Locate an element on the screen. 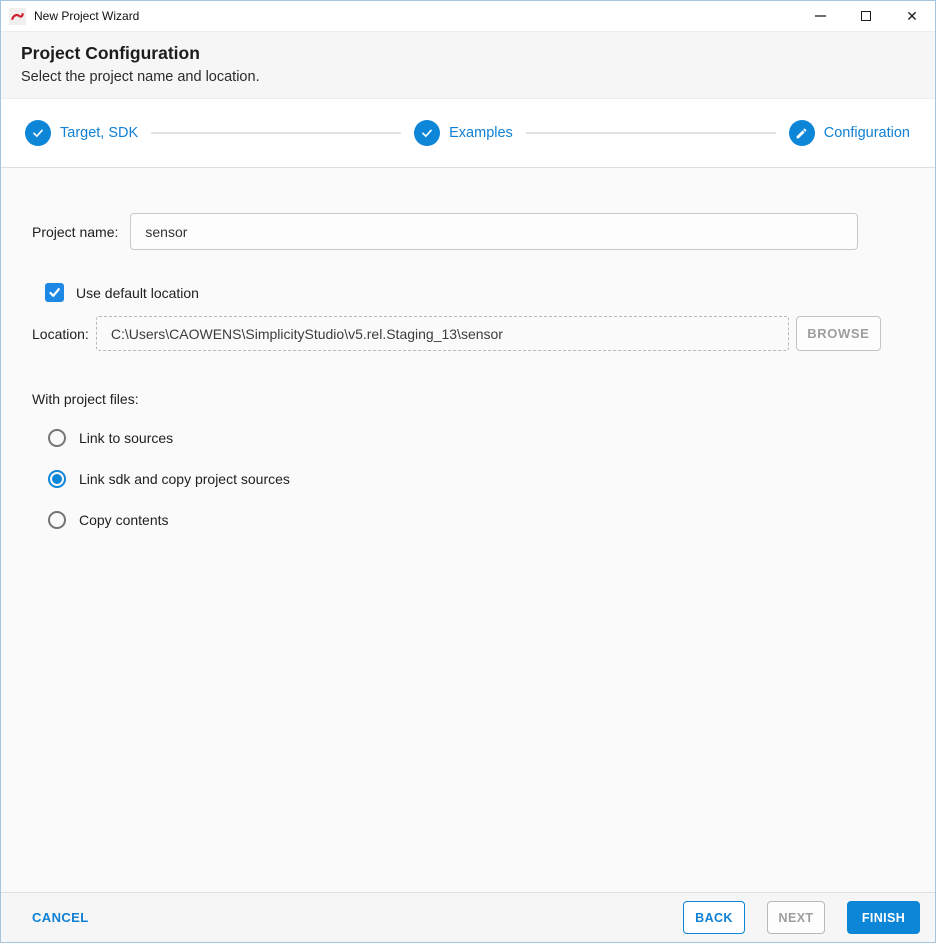  page-title: Project Configuration is located at coordinates (110, 53).